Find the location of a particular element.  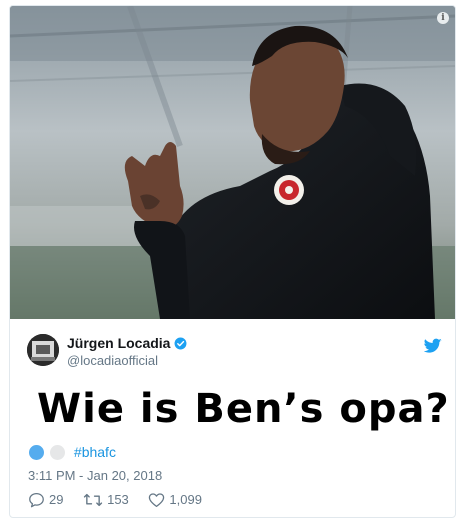

reply-icon is located at coordinates (36, 500).